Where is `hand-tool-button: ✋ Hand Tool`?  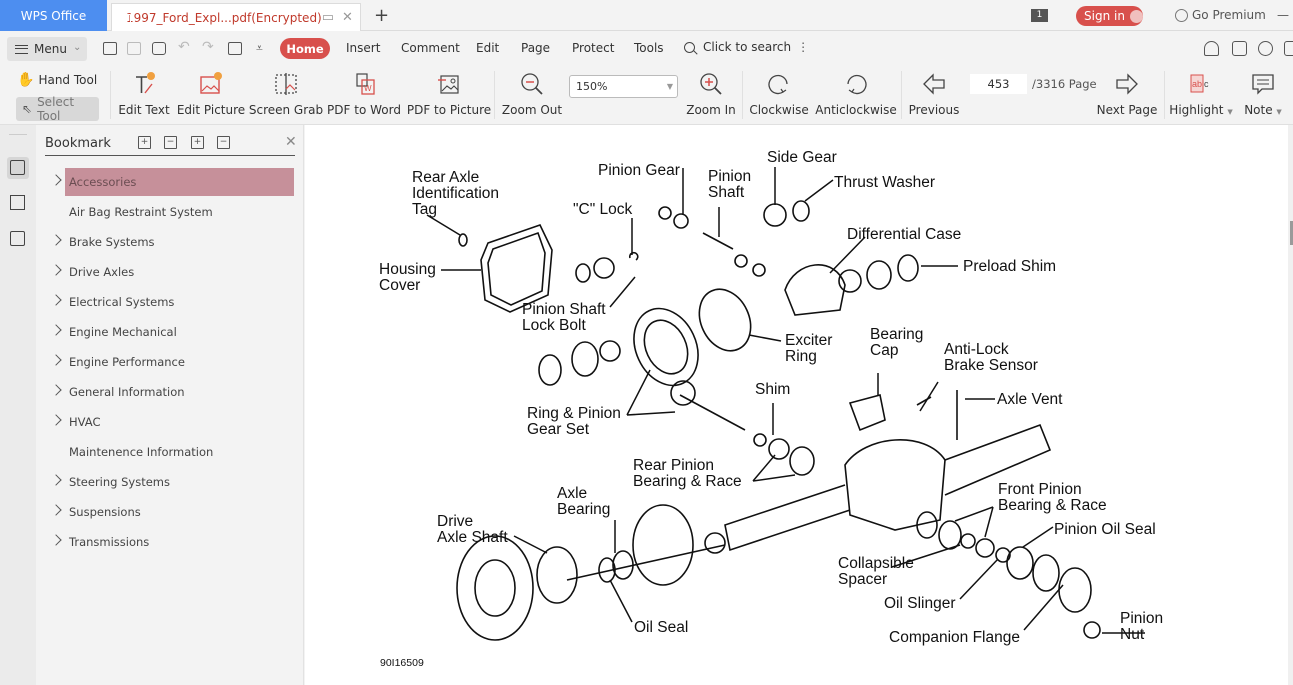 hand-tool-button: ✋ Hand Tool is located at coordinates (57, 80).